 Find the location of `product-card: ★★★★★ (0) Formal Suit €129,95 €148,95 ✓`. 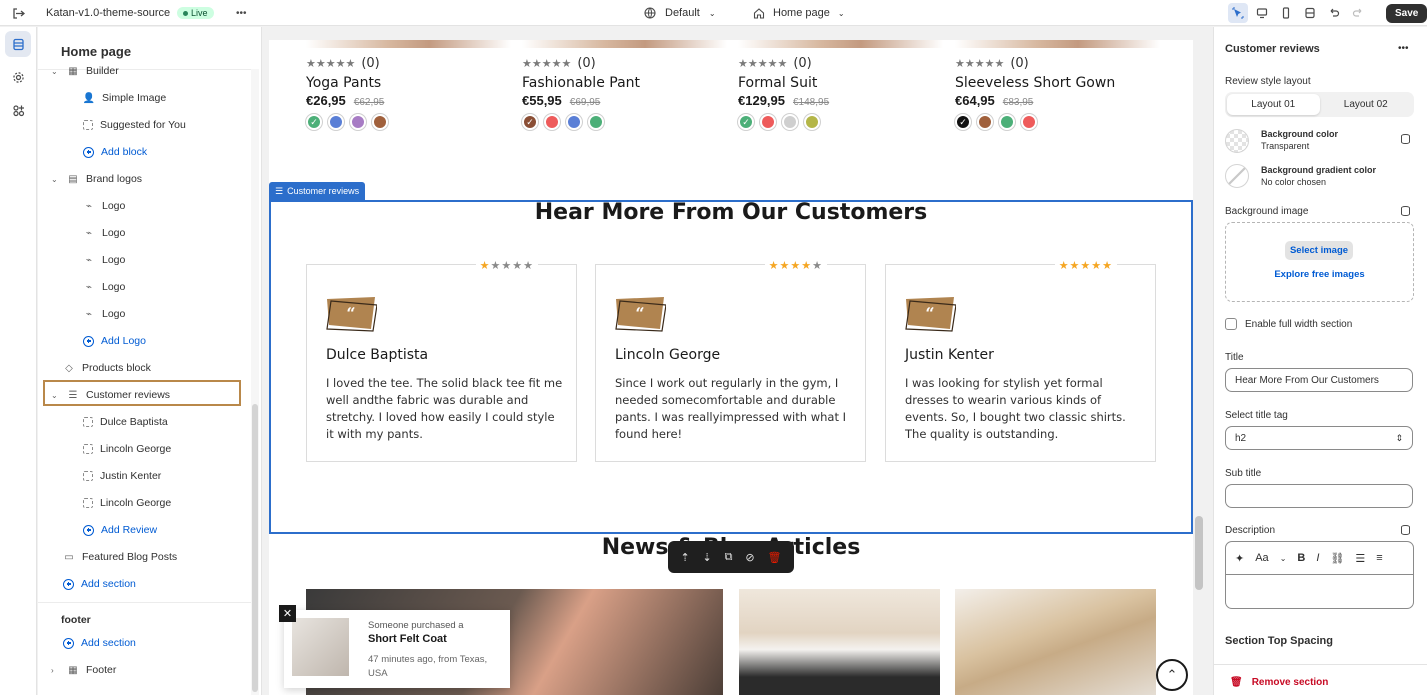

product-card: ★★★★★ (0) Formal Suit €129,95 €148,95 ✓ is located at coordinates (840, 85).